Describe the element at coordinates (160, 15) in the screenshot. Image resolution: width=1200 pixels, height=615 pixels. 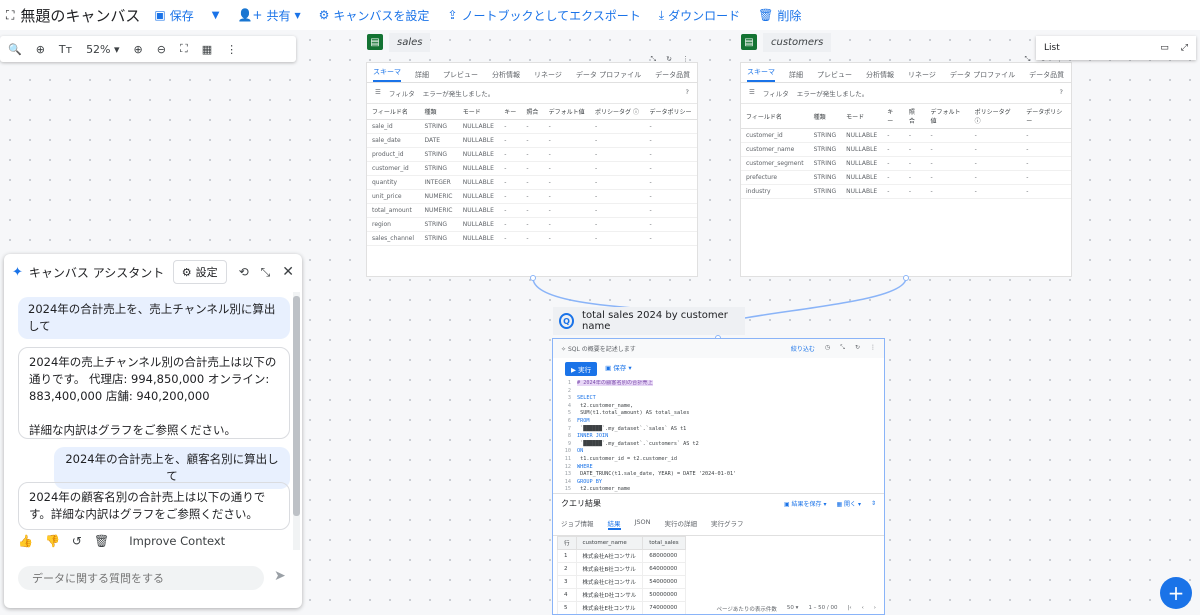
I see `save-icon: ▣` at that location.